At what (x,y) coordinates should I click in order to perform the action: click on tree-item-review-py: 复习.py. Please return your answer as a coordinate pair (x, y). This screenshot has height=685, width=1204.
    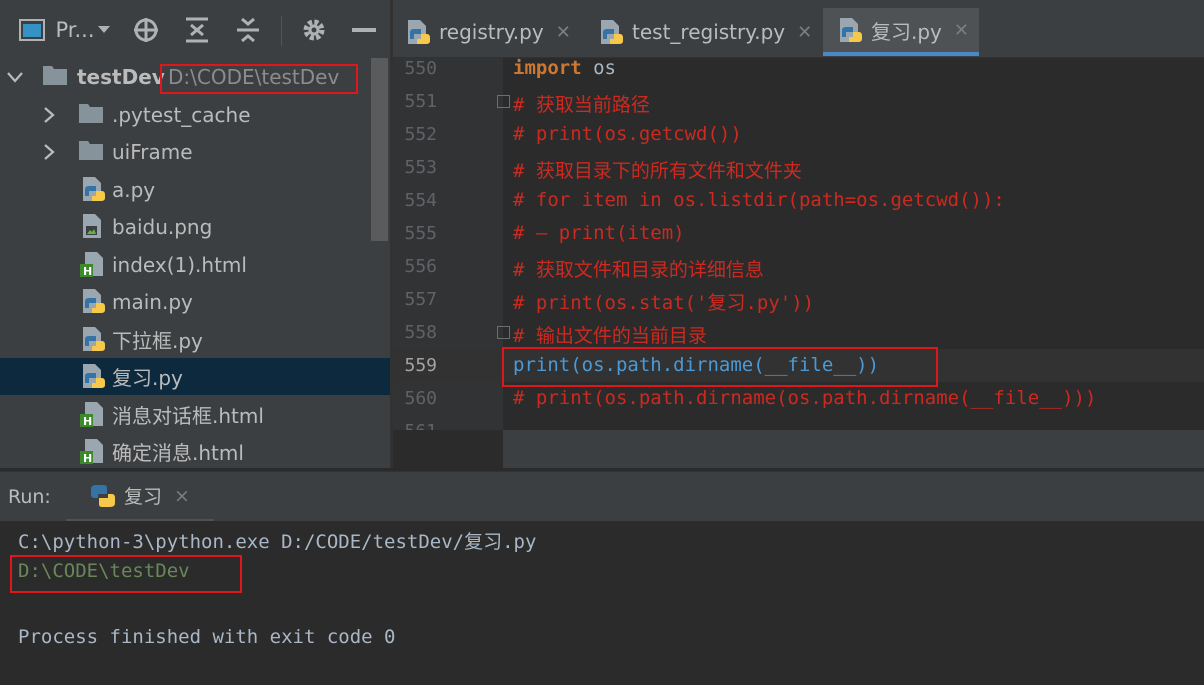
    Looking at the image, I should click on (195, 376).